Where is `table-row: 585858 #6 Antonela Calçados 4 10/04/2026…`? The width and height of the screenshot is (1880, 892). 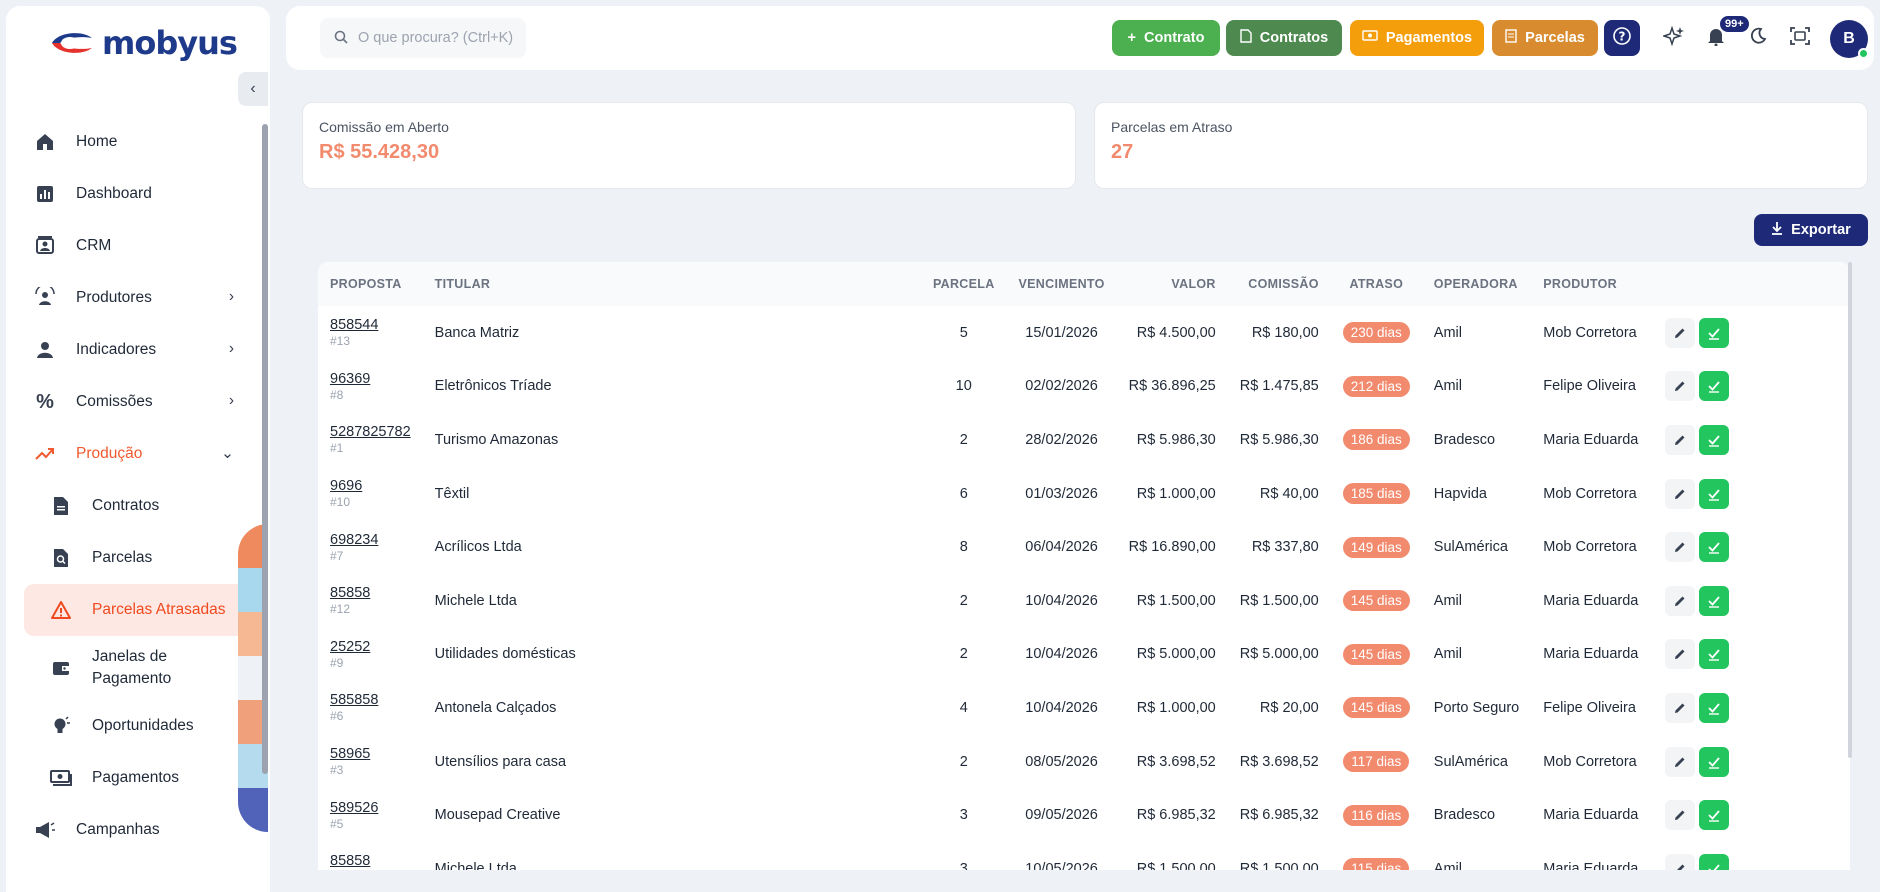 table-row: 585858 #6 Antonela Calçados 4 10/04/2026… is located at coordinates (1084, 708).